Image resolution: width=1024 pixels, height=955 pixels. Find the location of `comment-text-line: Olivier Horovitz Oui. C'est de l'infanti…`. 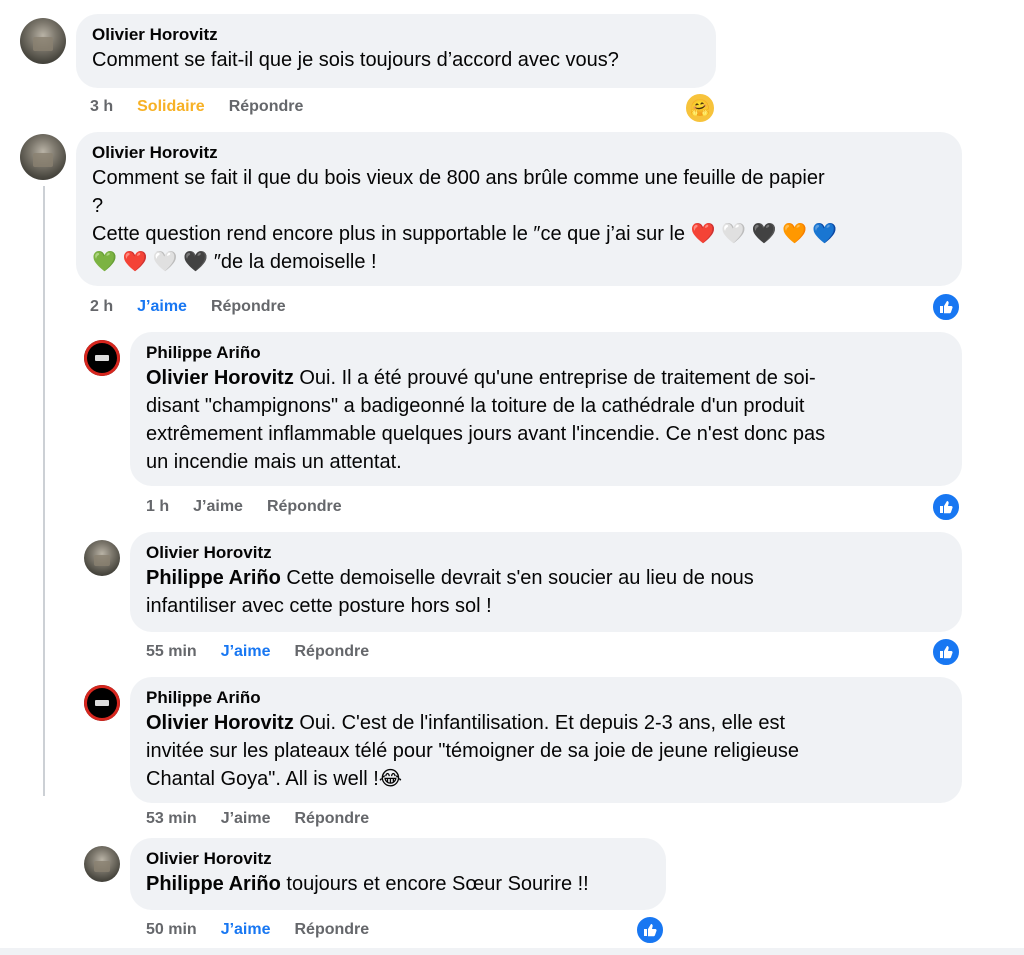

comment-text-line: Olivier Horovitz Oui. C'est de l'infanti… is located at coordinates (546, 723).